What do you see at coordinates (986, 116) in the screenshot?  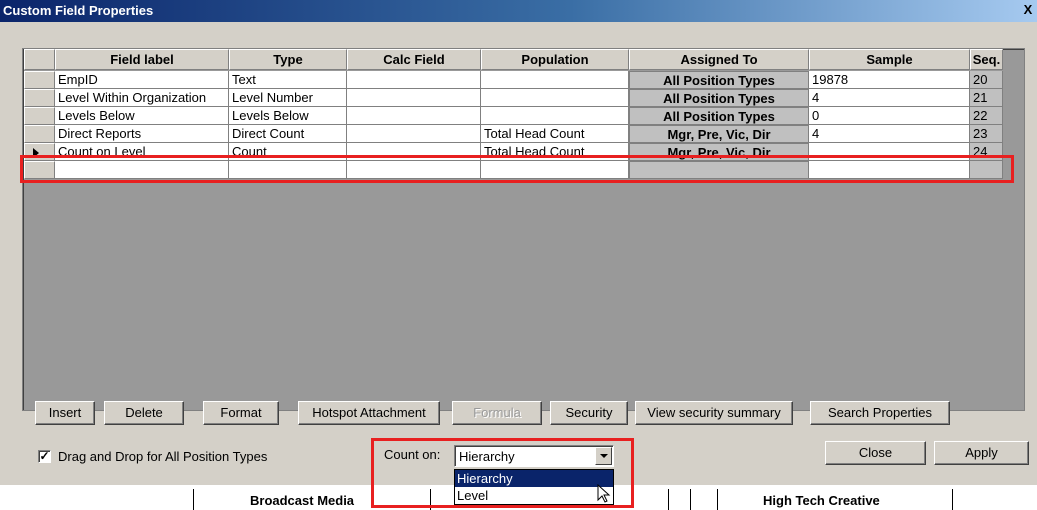 I see `seq-cell: 22` at bounding box center [986, 116].